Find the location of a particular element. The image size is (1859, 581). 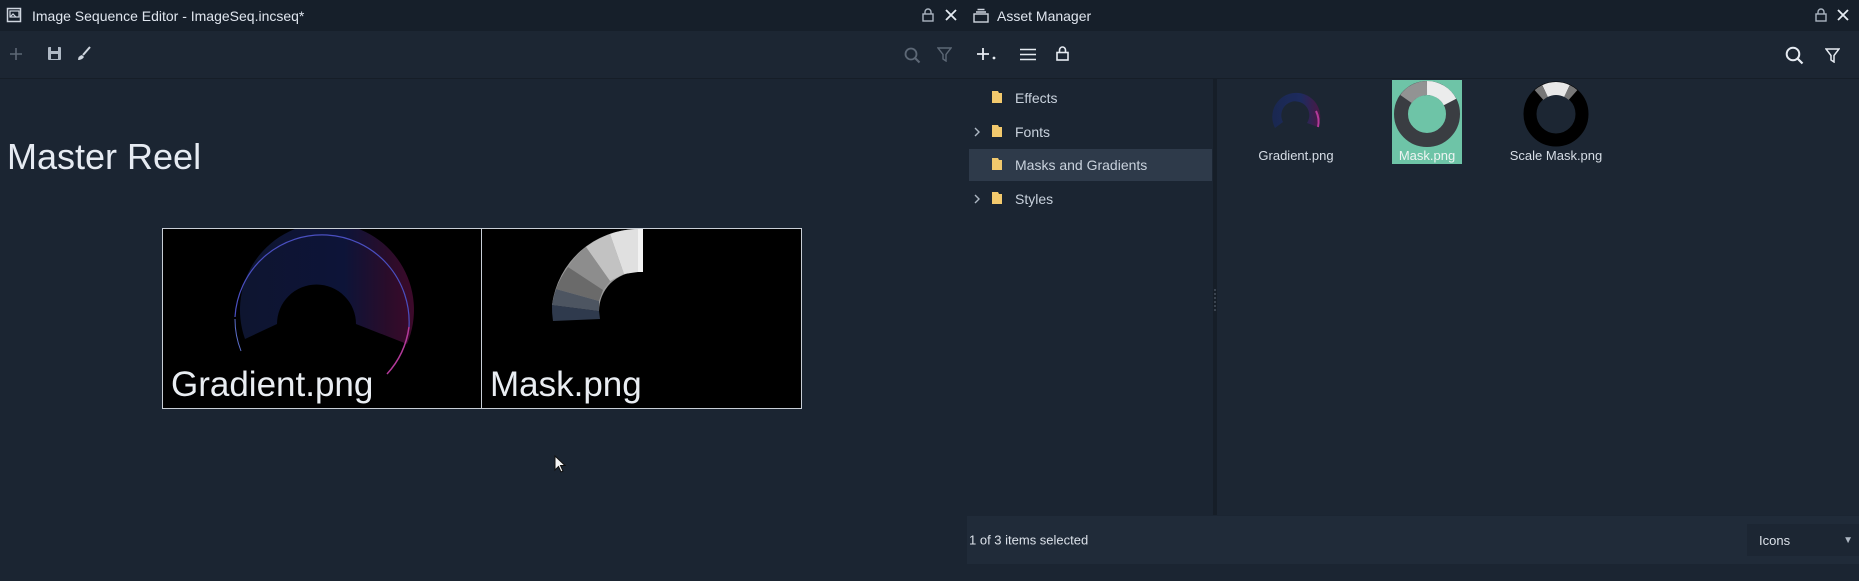

selection-status: 1 of 3 items selected is located at coordinates (1029, 540).